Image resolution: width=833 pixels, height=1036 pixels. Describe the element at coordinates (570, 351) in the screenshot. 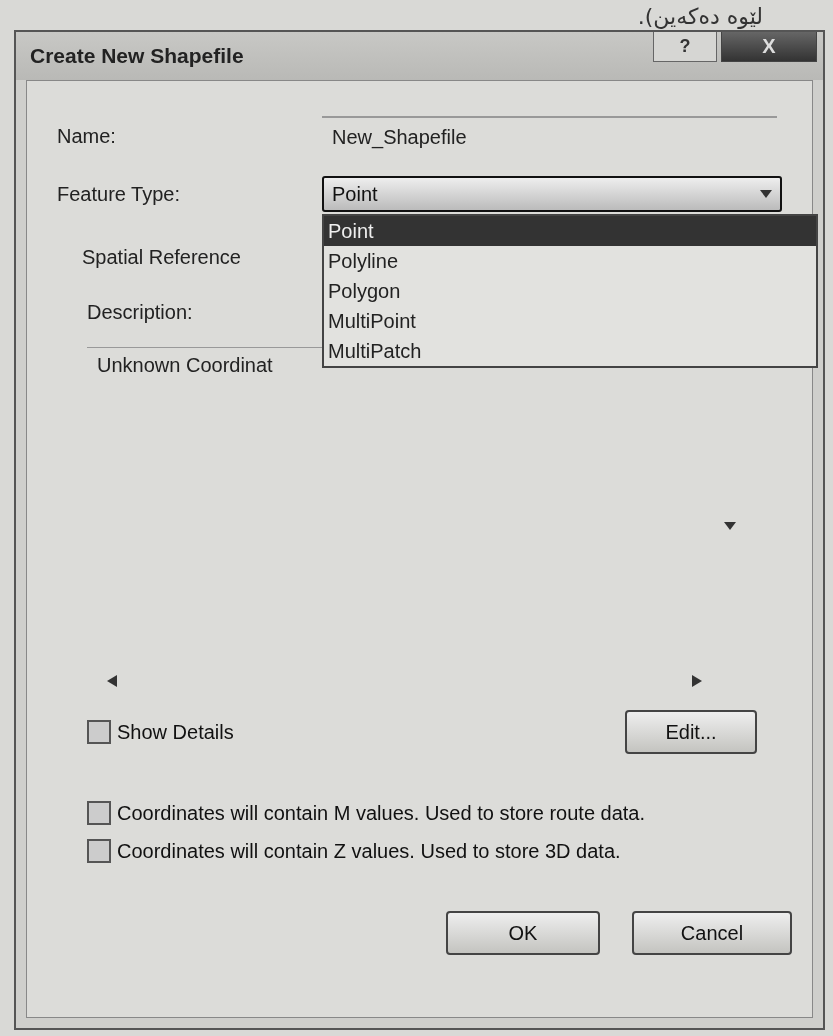

I see `dropdown-option: MultiPatch` at that location.